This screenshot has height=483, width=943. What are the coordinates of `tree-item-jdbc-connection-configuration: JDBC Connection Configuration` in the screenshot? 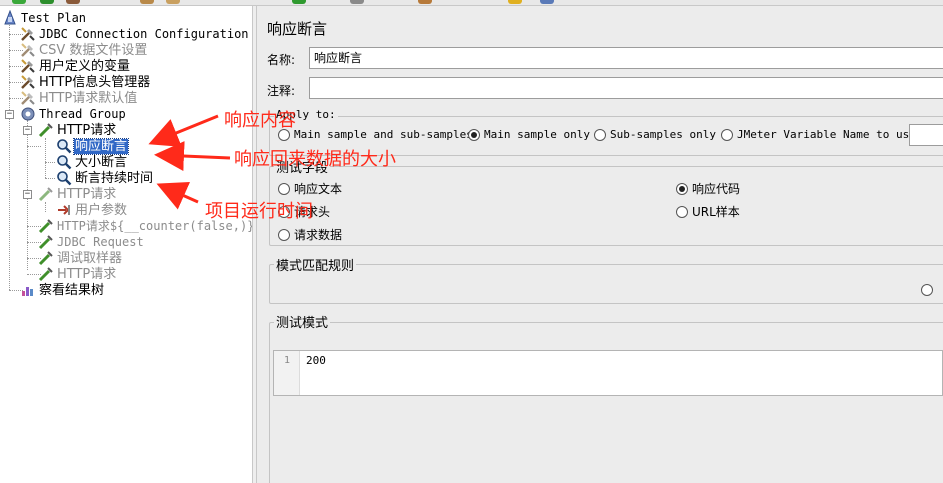 It's located at (135, 34).